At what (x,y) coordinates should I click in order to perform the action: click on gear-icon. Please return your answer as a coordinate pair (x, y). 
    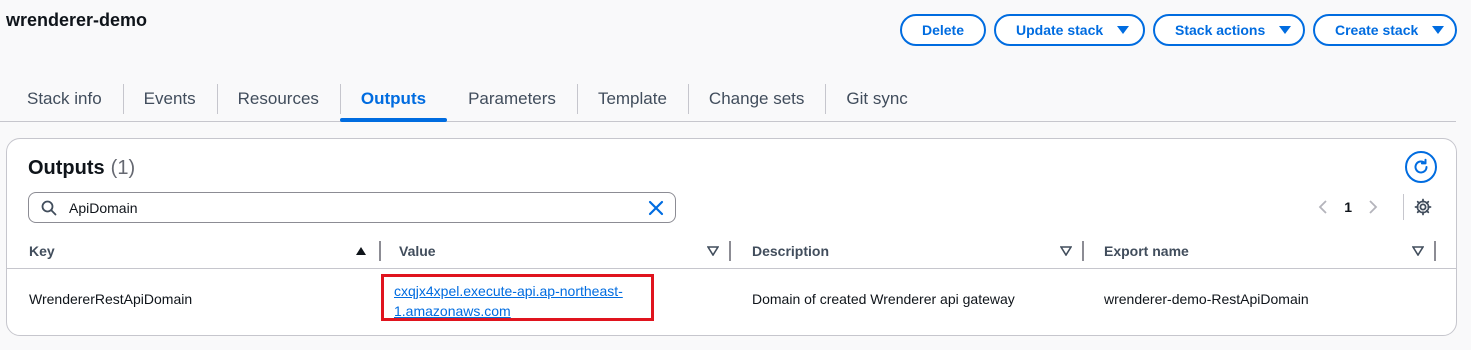
    Looking at the image, I should click on (1423, 207).